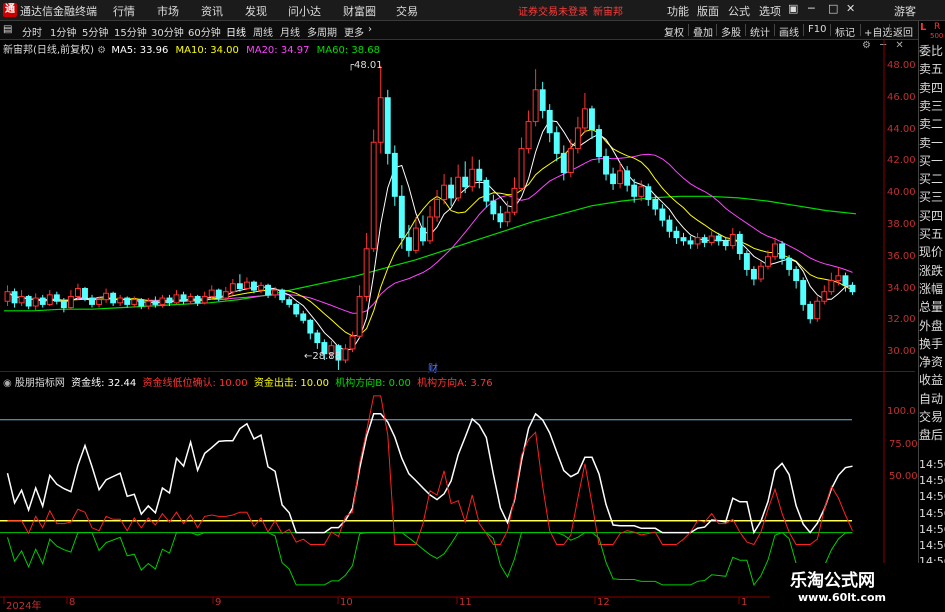  Describe the element at coordinates (931, 416) in the screenshot. I see `side-label: 交易` at that location.